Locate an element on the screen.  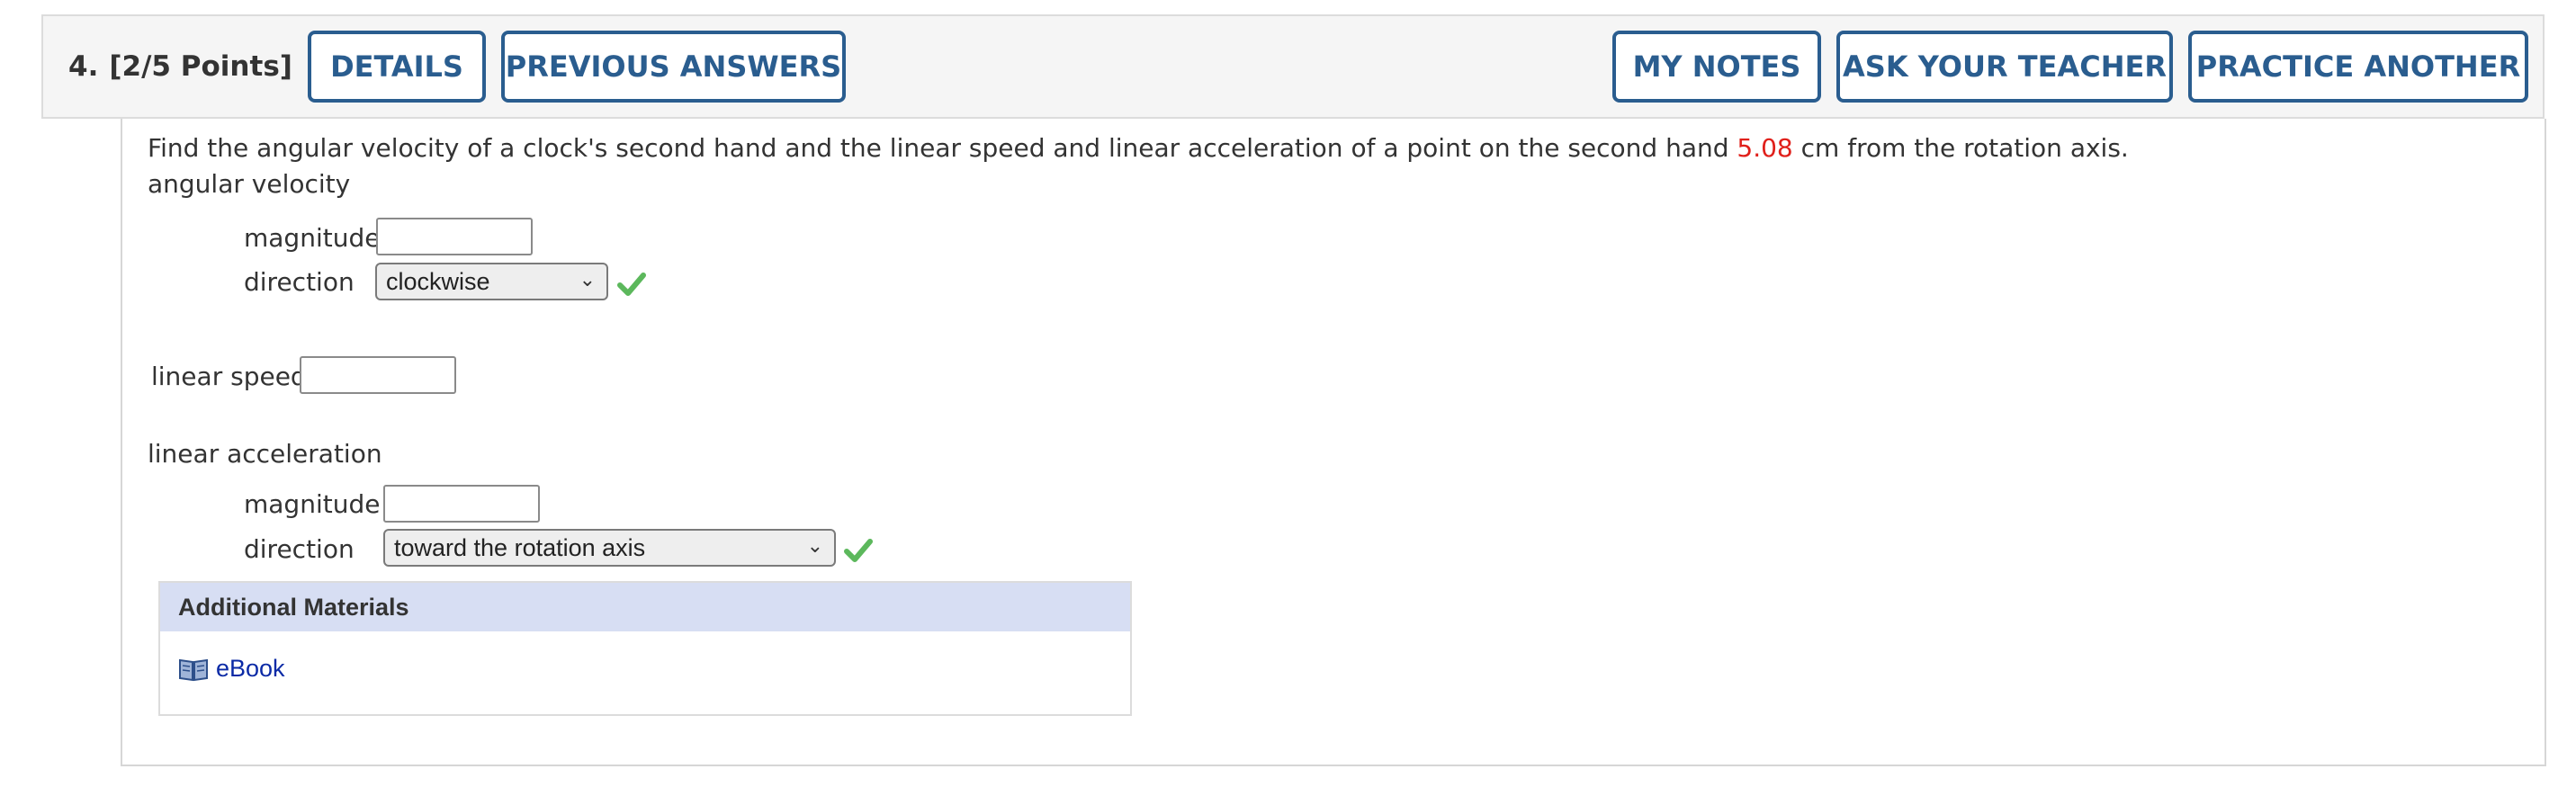
av-direction-value: clockwise is located at coordinates (438, 281).